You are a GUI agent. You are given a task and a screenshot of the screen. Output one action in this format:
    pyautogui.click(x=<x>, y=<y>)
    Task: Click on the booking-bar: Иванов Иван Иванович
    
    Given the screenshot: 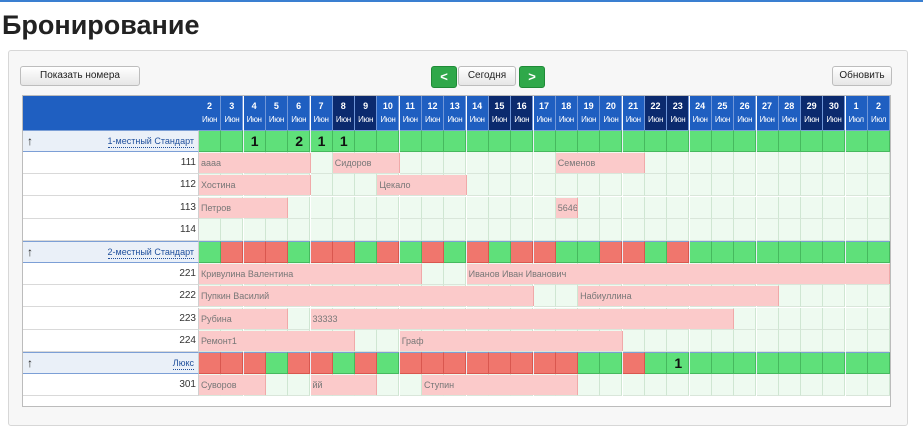 What is the action you would take?
    pyautogui.click(x=678, y=274)
    